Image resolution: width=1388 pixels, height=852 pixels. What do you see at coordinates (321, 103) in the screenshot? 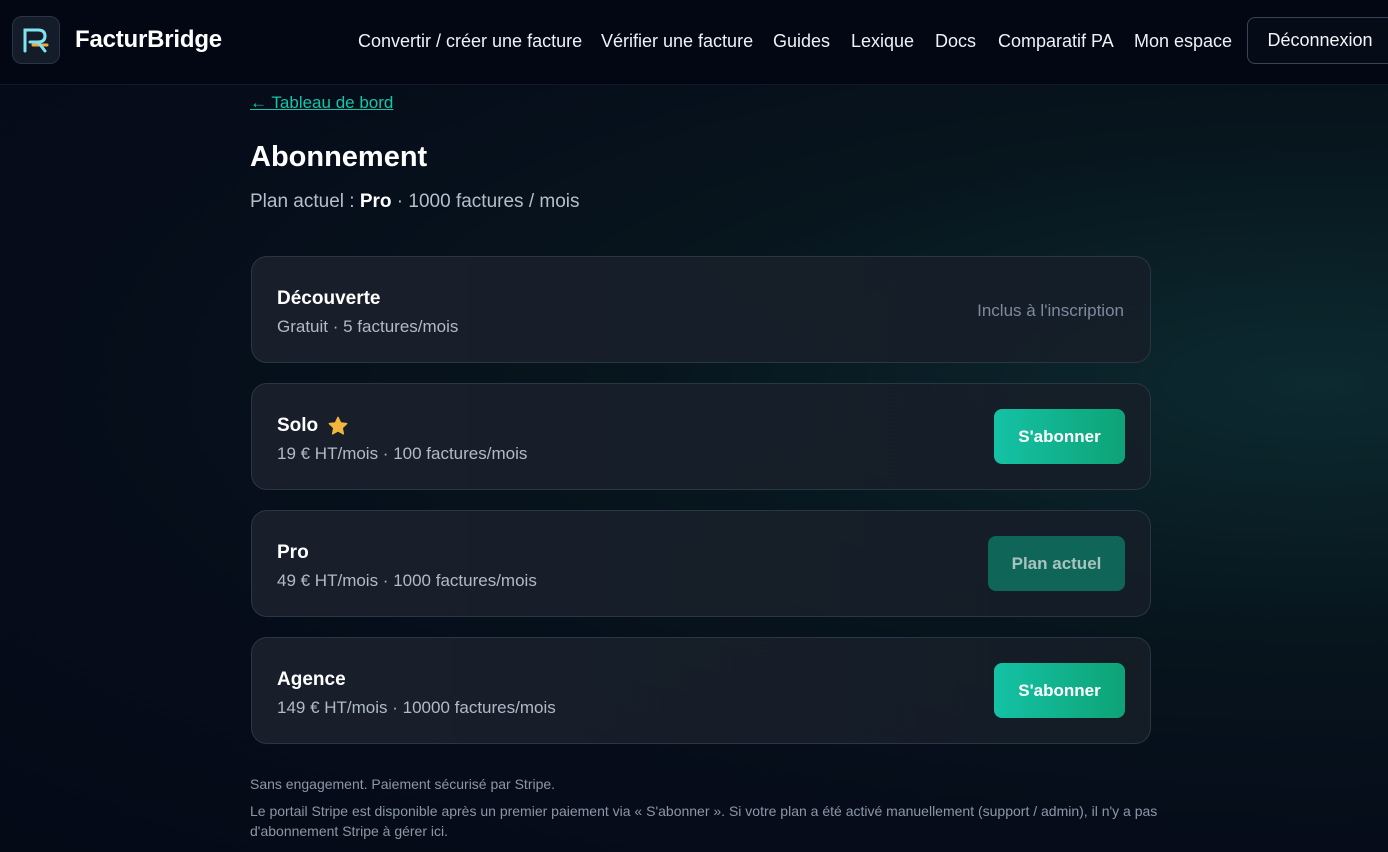
I see `back-to-dashboard-link: ← Tableau de bord` at bounding box center [321, 103].